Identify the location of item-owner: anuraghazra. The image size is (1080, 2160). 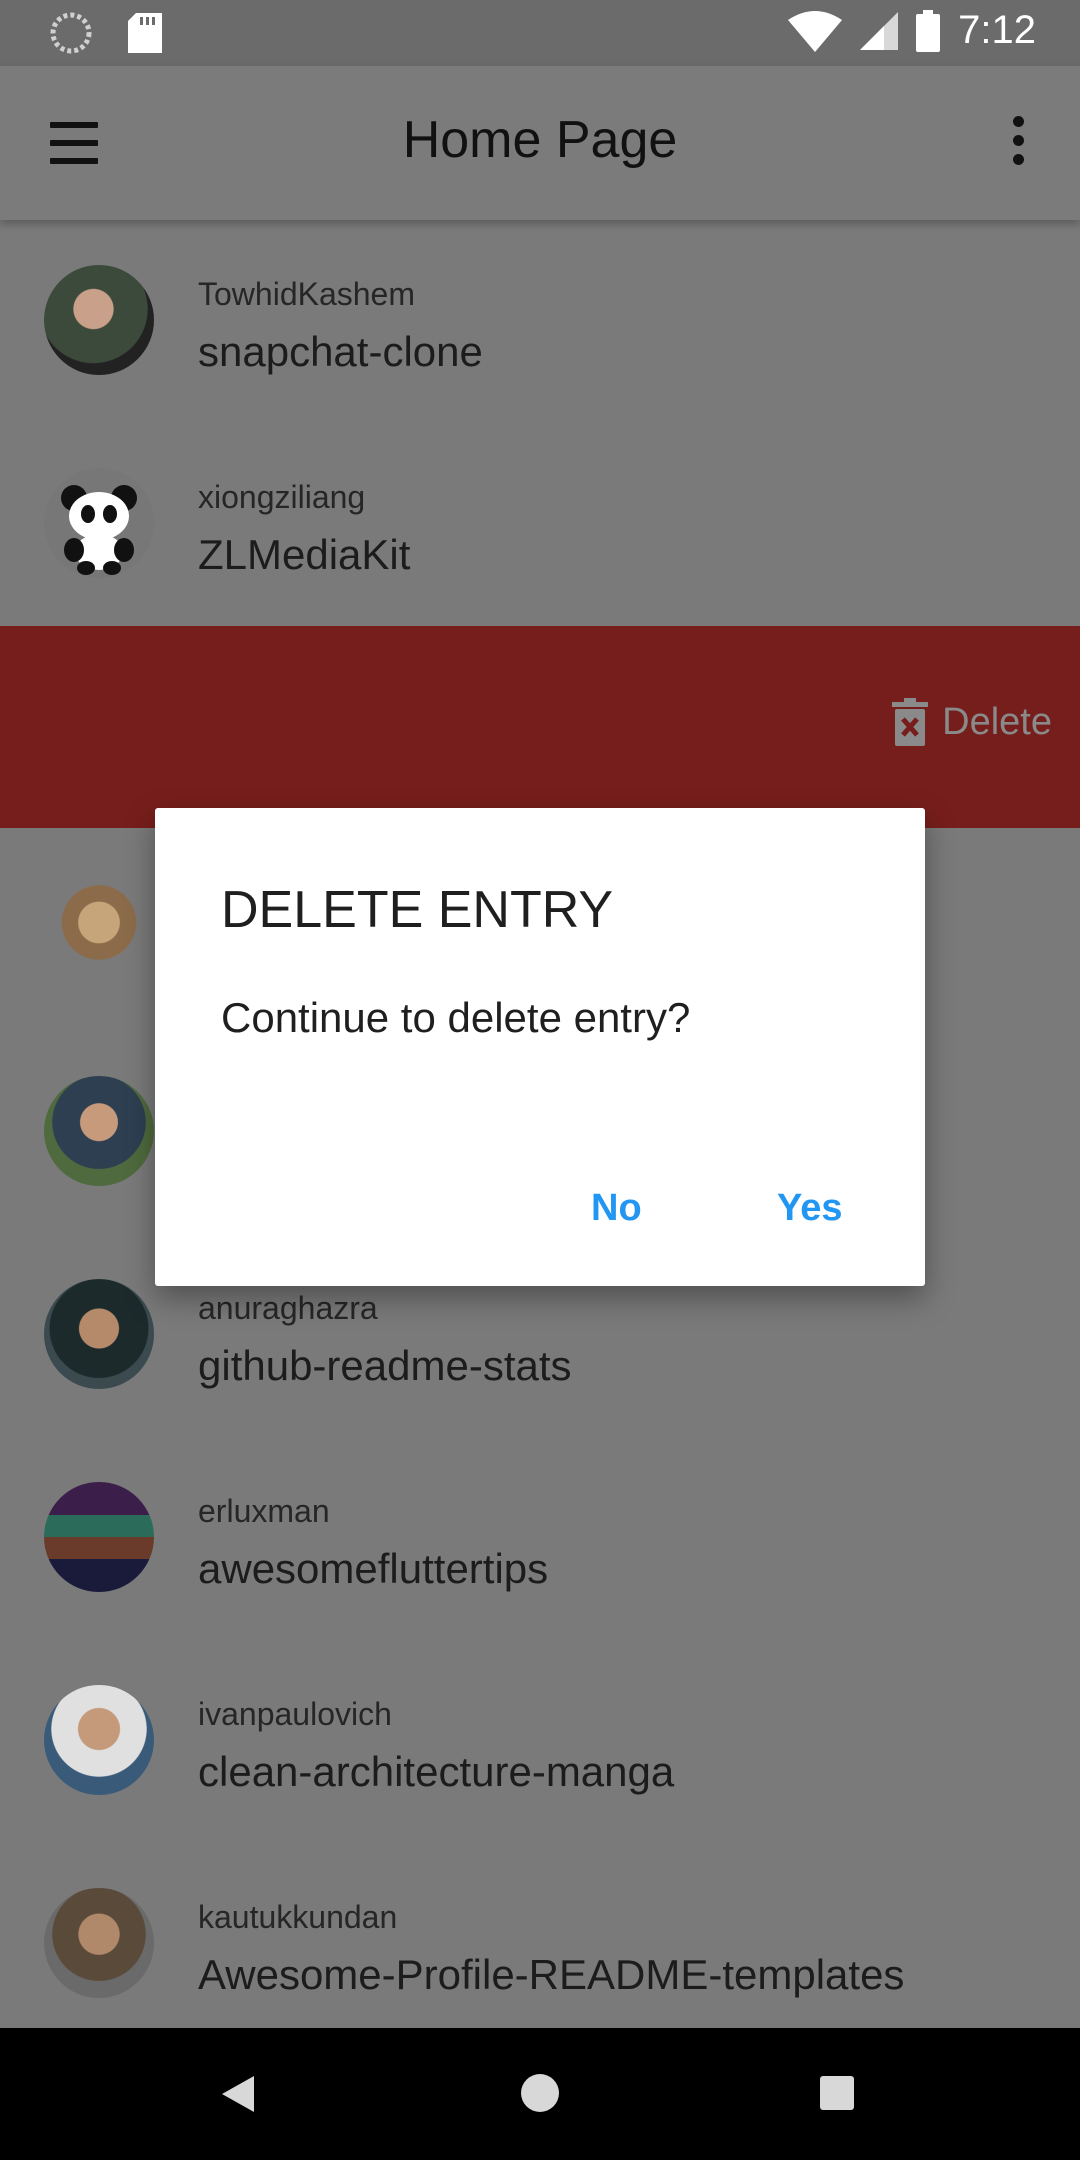
(288, 1308).